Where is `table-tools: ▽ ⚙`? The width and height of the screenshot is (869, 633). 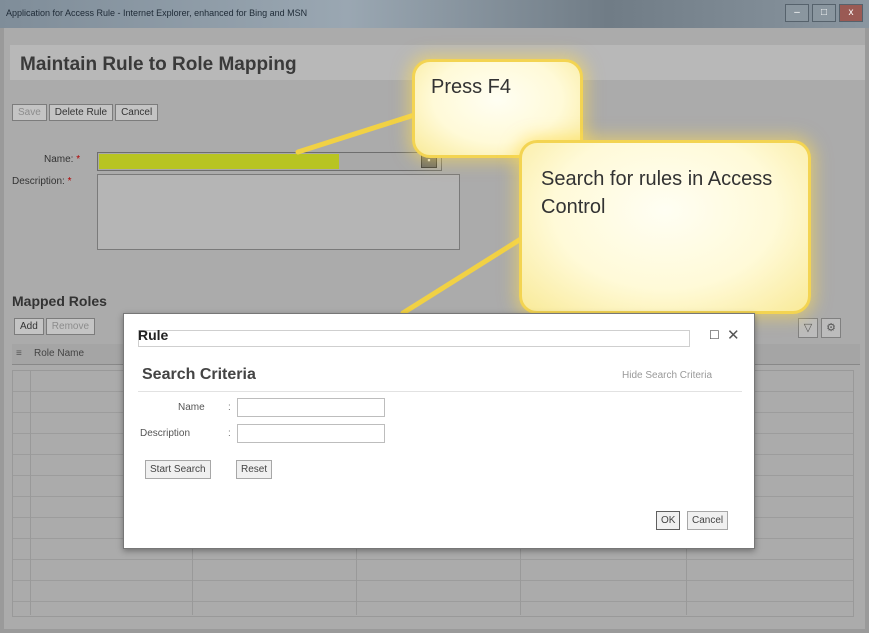
table-tools: ▽ ⚙ is located at coordinates (819, 328).